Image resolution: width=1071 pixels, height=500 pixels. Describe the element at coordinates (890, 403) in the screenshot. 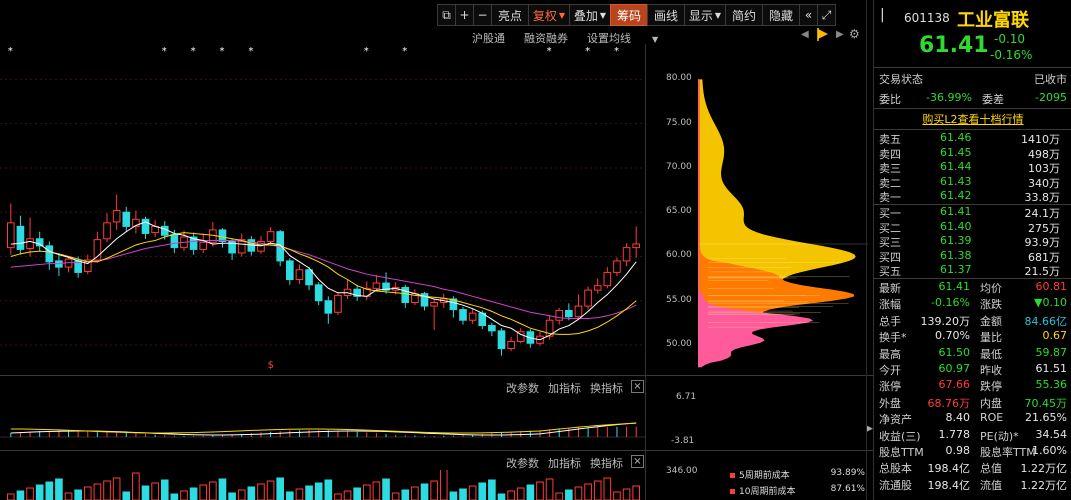

I see `stat-label: 外盘` at that location.